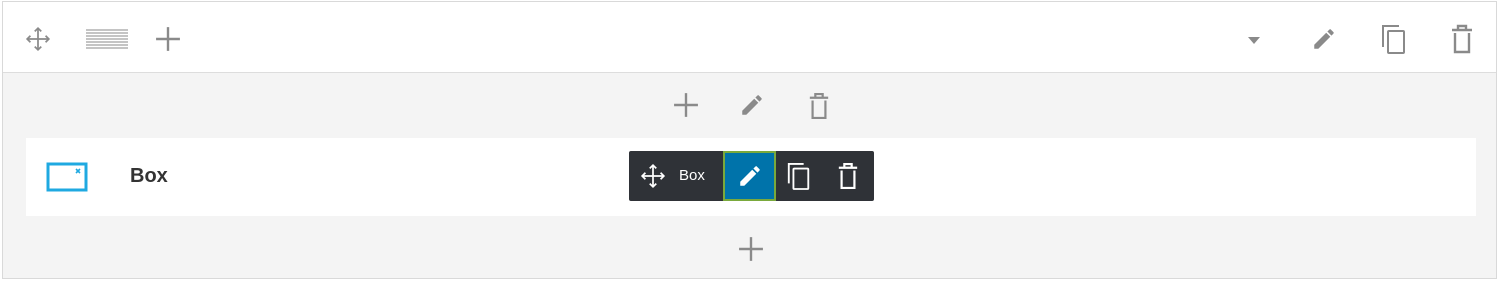 The height and width of the screenshot is (281, 1500). Describe the element at coordinates (67, 177) in the screenshot. I see `box-module-icon` at that location.